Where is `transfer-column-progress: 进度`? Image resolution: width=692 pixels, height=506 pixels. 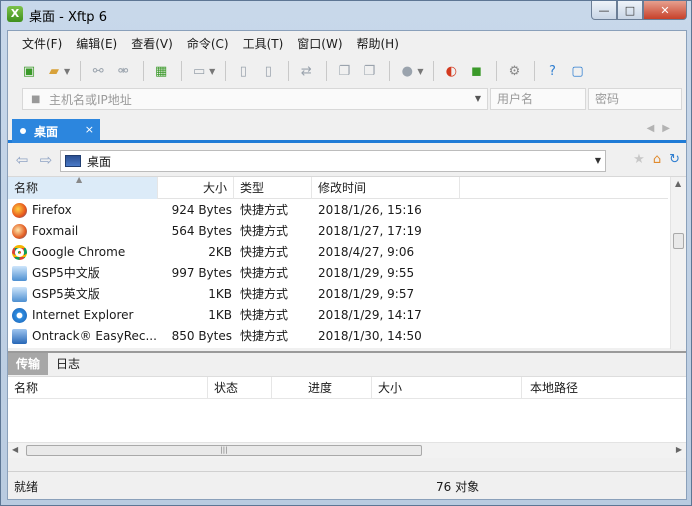 transfer-column-progress: 进度 is located at coordinates (322, 388).